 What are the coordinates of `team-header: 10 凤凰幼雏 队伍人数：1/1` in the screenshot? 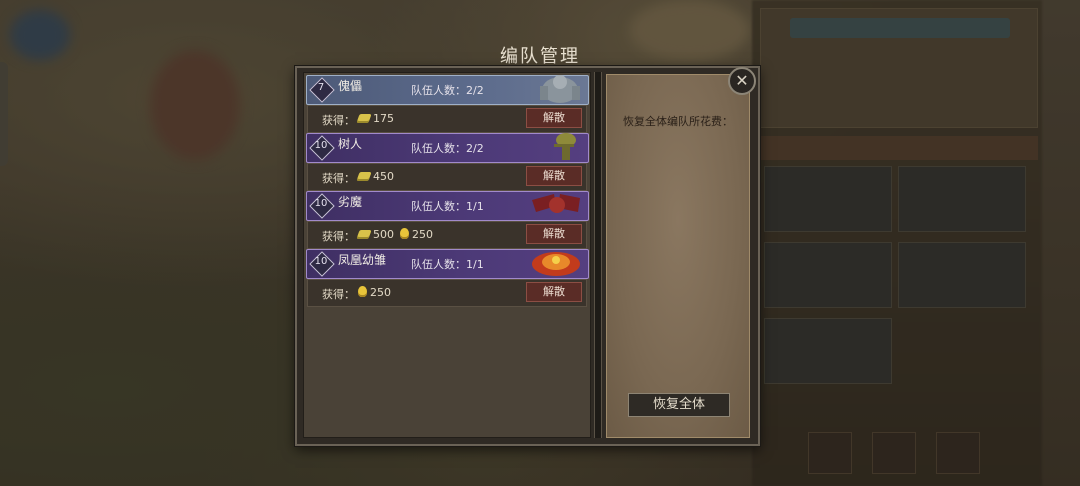 It's located at (447, 264).